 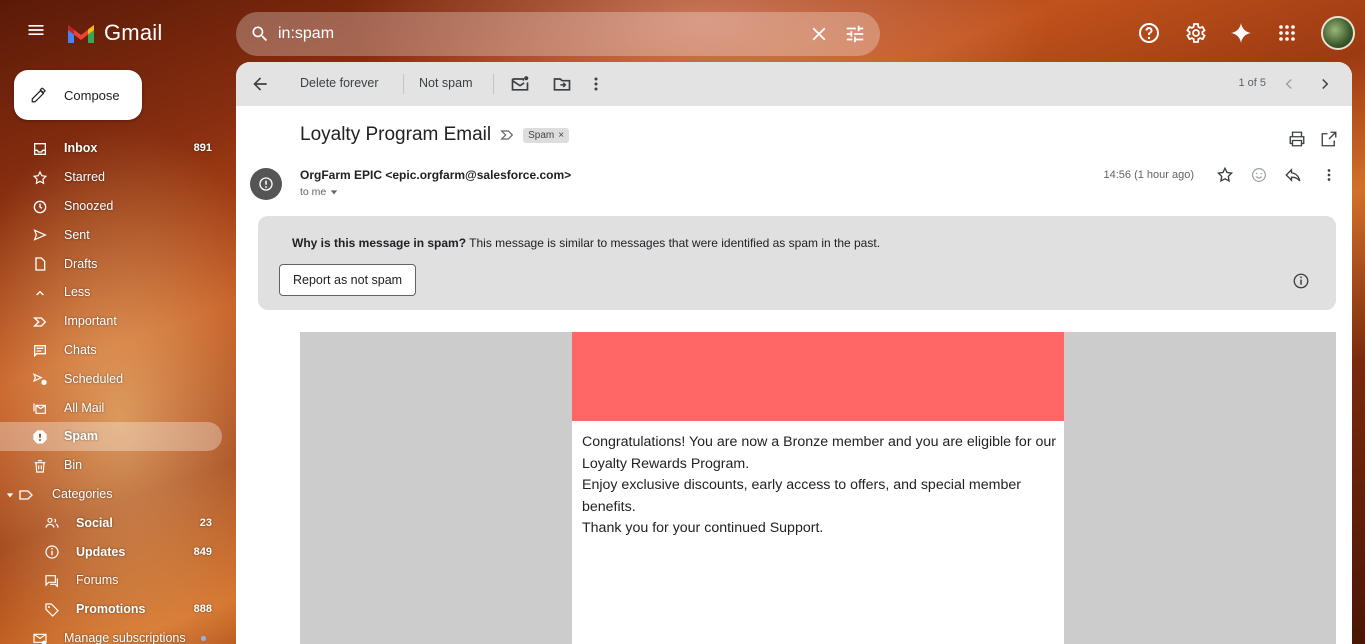 What do you see at coordinates (446, 83) in the screenshot?
I see `not-spam-button: Not spam` at bounding box center [446, 83].